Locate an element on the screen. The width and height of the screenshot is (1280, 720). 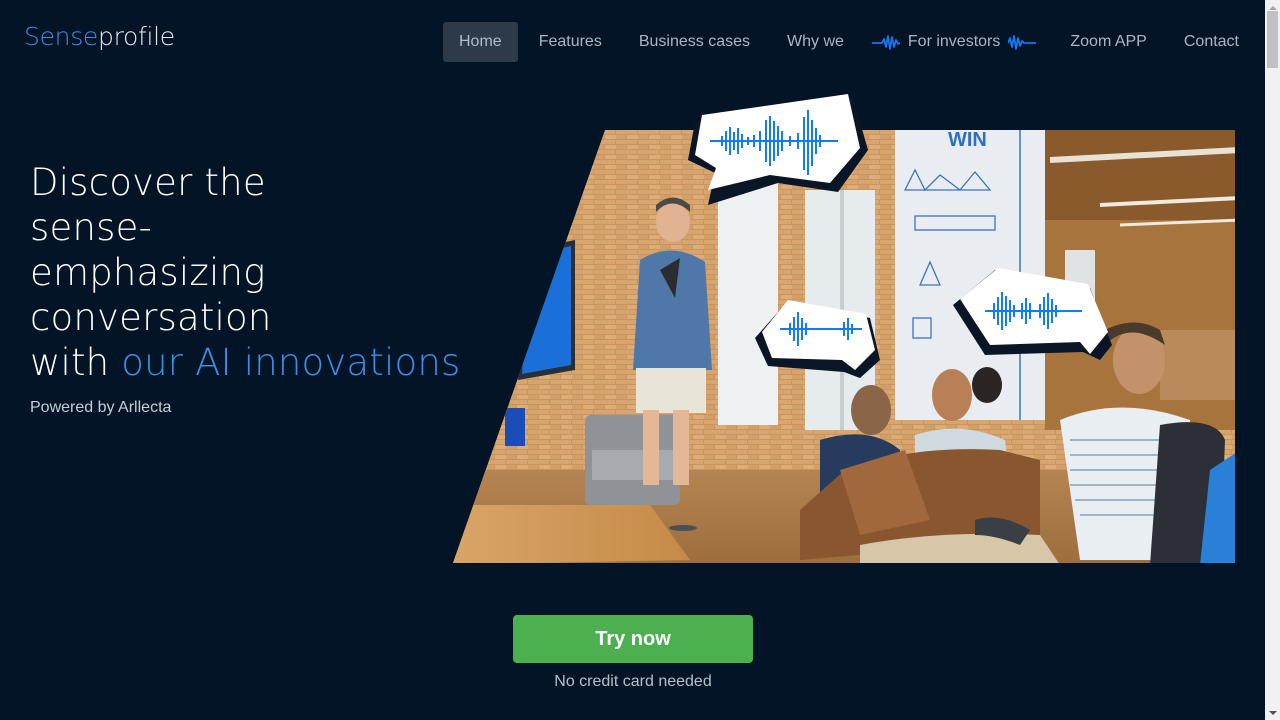
hero-heading-line: sense- is located at coordinates (91, 227).